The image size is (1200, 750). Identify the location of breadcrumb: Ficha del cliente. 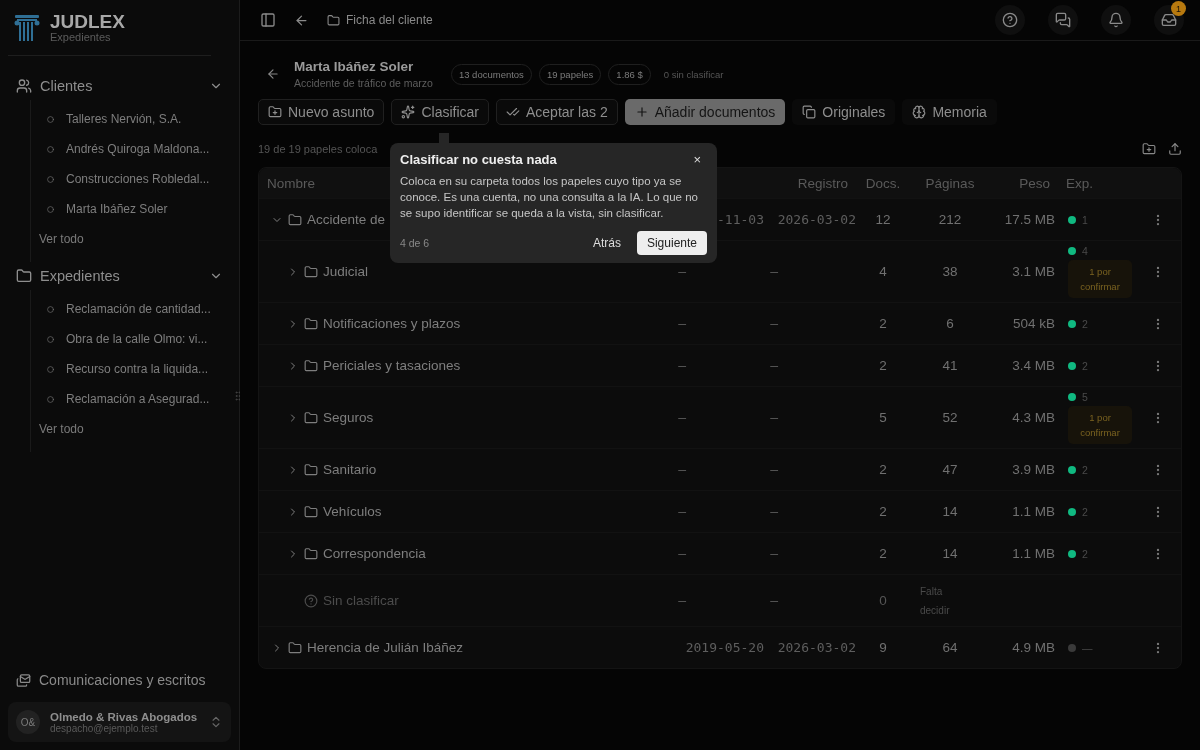
(389, 20).